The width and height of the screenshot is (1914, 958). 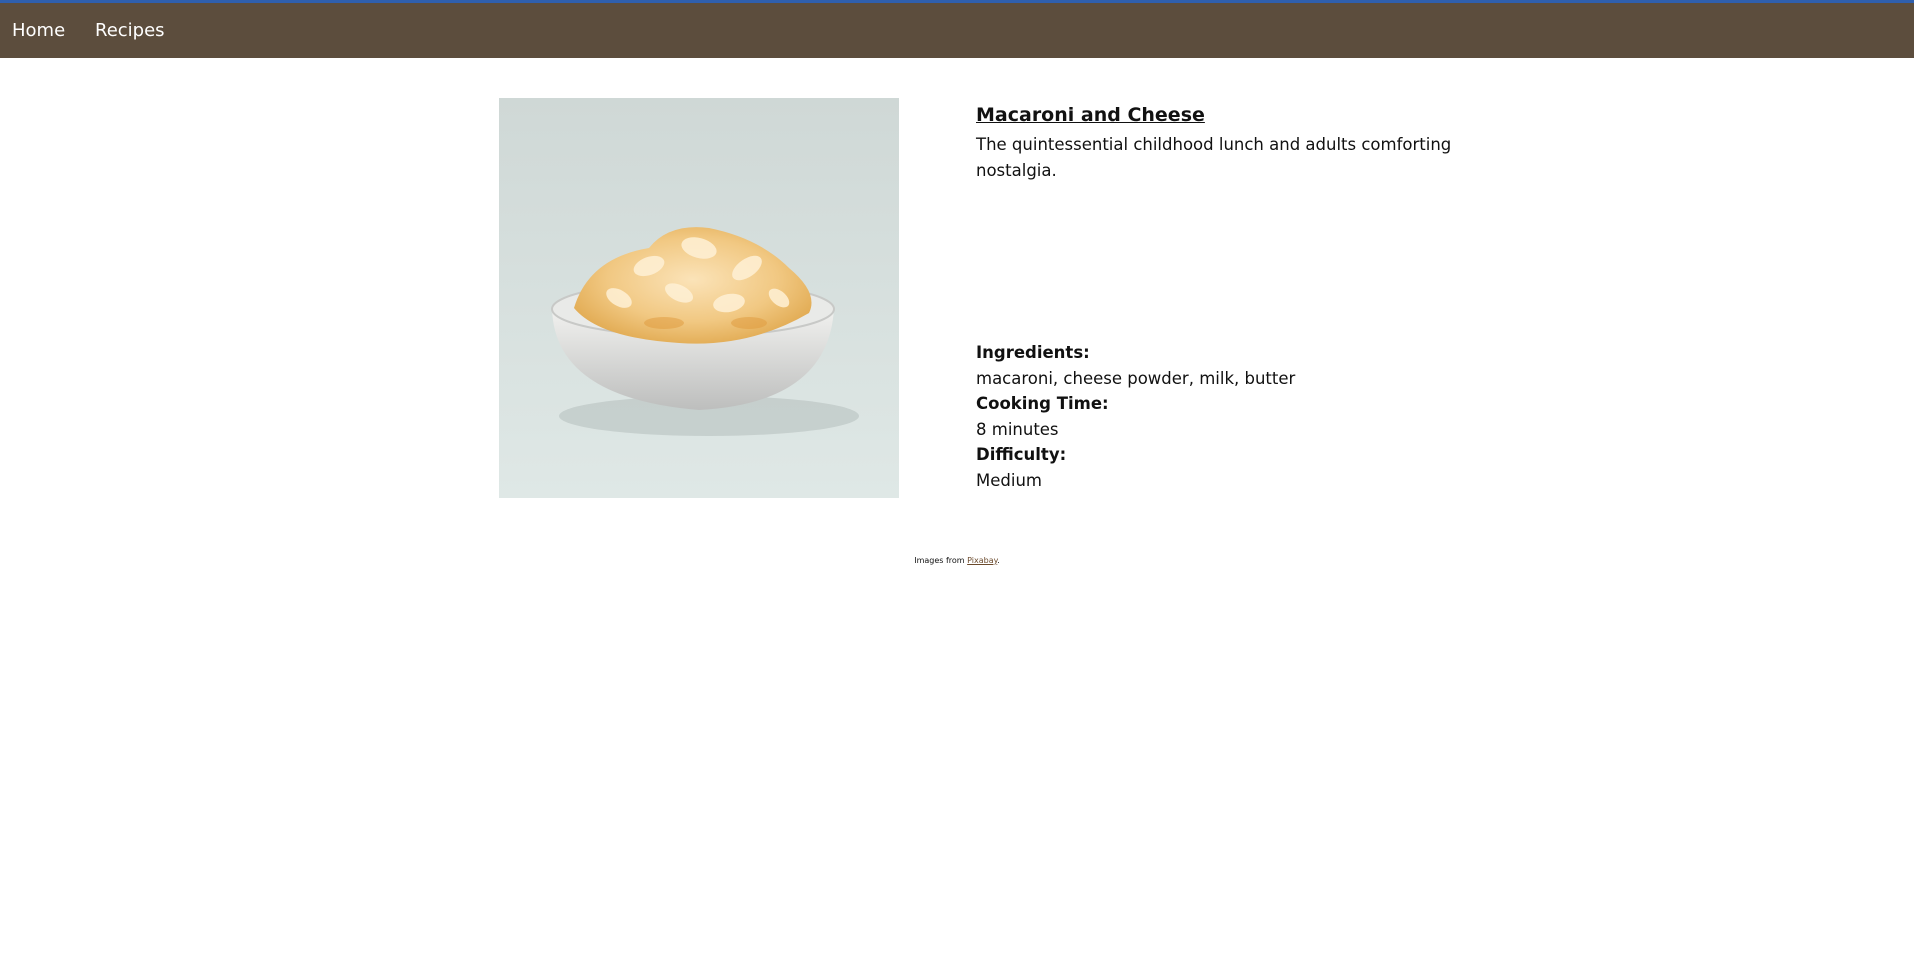 What do you see at coordinates (1090, 115) in the screenshot?
I see `recipe-title: Macaroni and Cheese` at bounding box center [1090, 115].